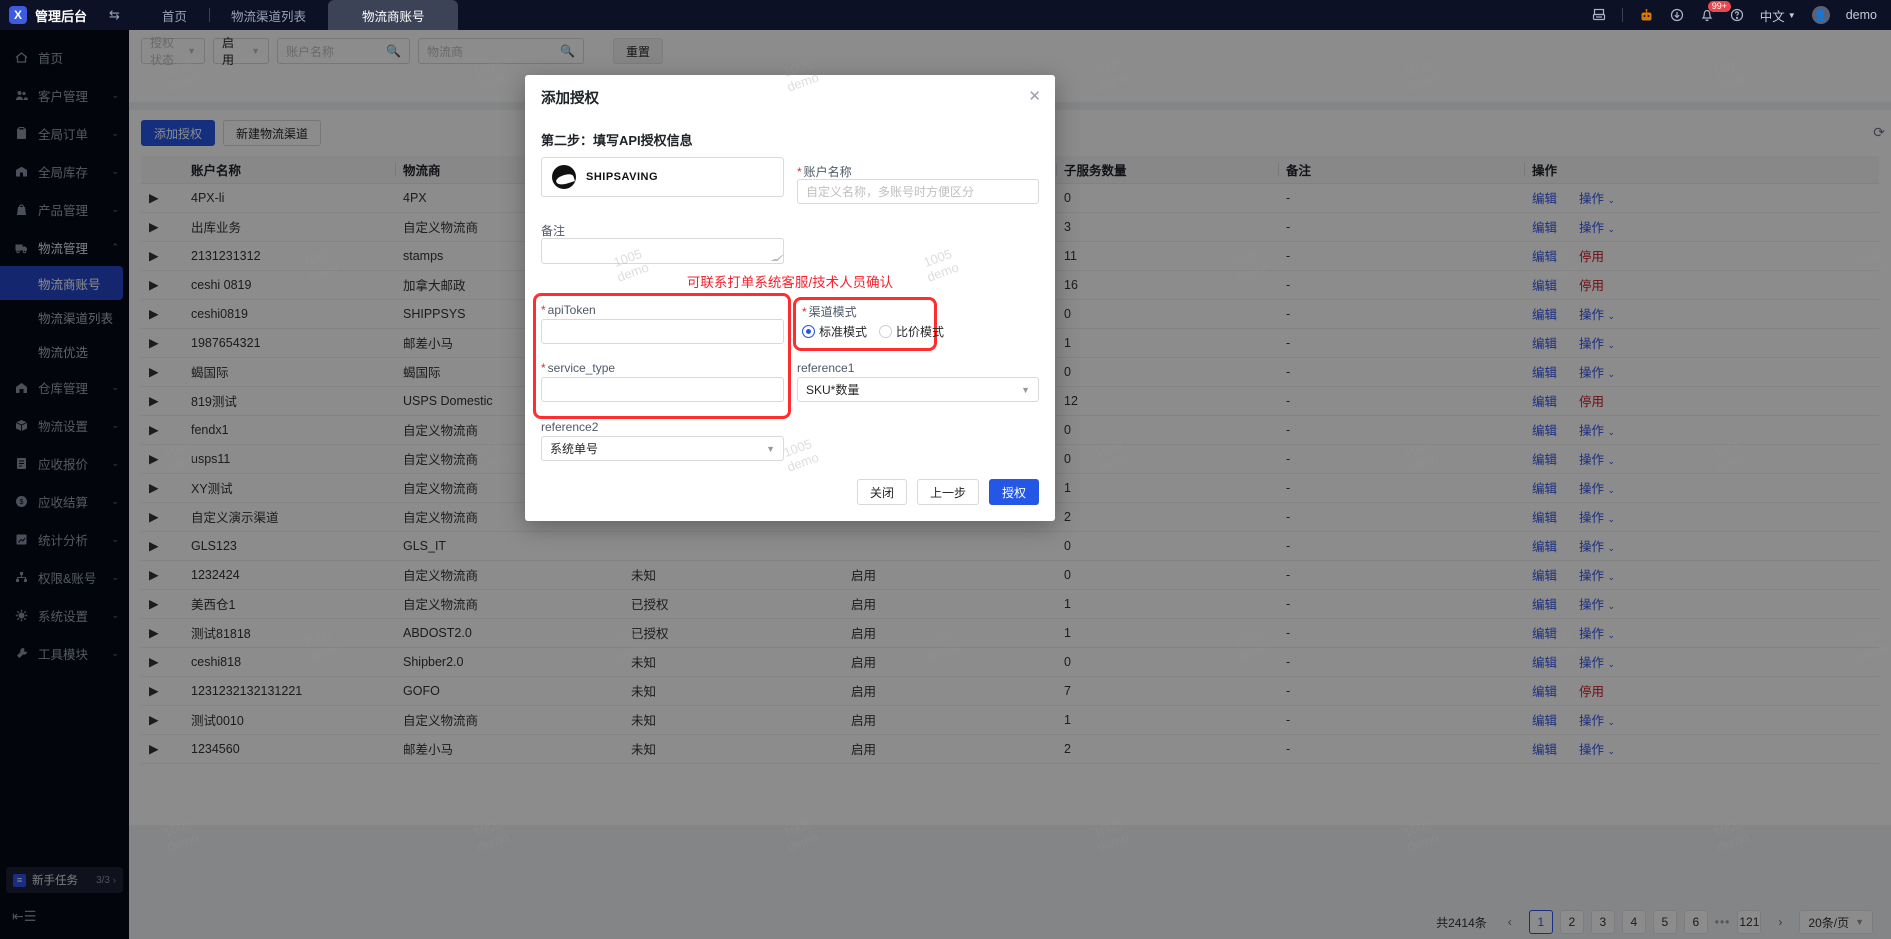 This screenshot has height=939, width=1891. I want to click on notification-badge: 99+, so click(1719, 6).